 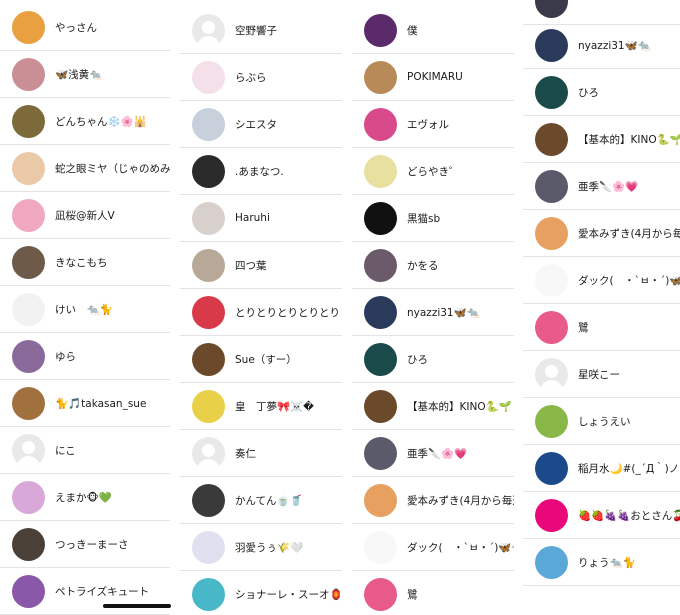 I want to click on list-item: 奏仁, so click(x=261, y=453).